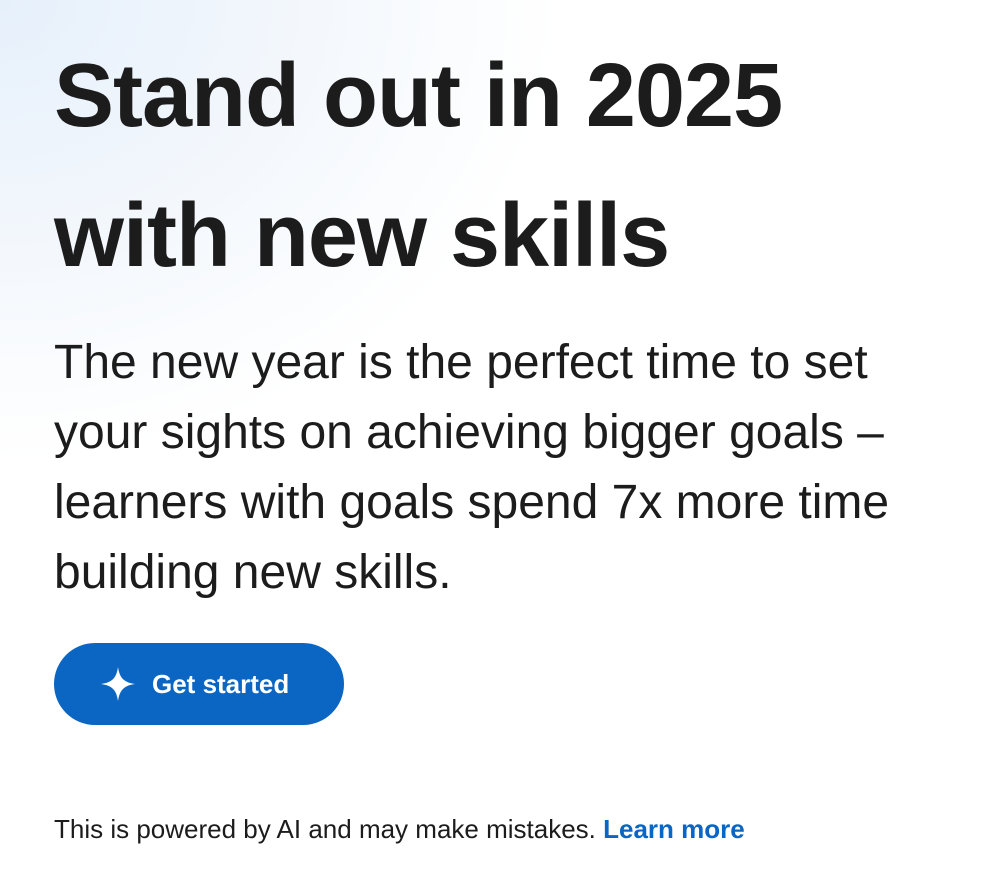 This screenshot has height=894, width=1000. Describe the element at coordinates (362, 236) in the screenshot. I see `hero-title-line: with new skills` at that location.